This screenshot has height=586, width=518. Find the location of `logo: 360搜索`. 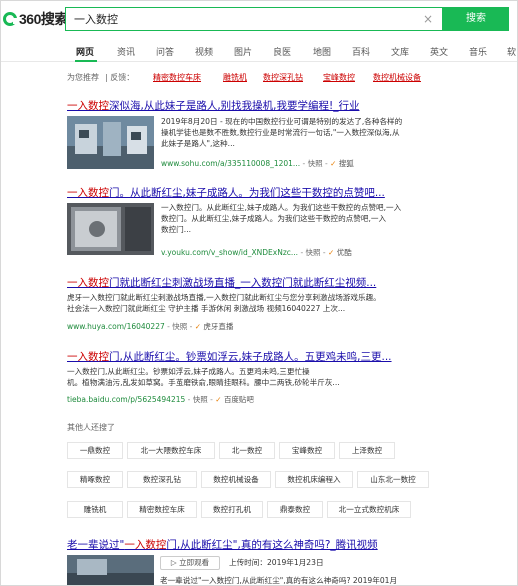

logo: 360搜索 is located at coordinates (35, 19).